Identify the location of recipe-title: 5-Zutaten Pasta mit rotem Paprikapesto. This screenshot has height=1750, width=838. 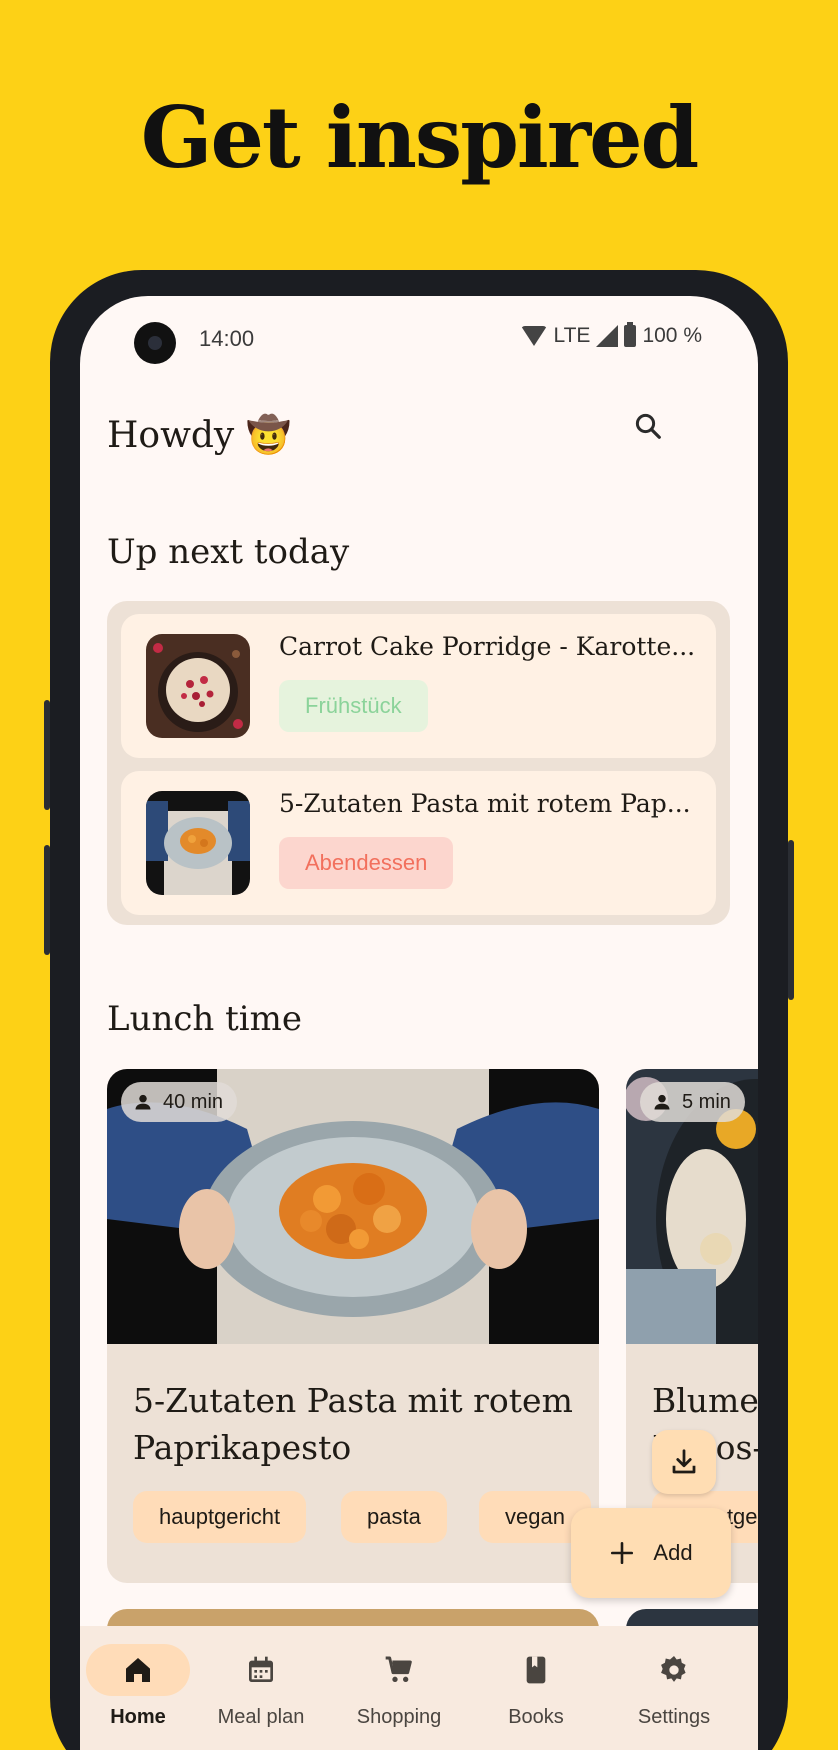
(353, 1424).